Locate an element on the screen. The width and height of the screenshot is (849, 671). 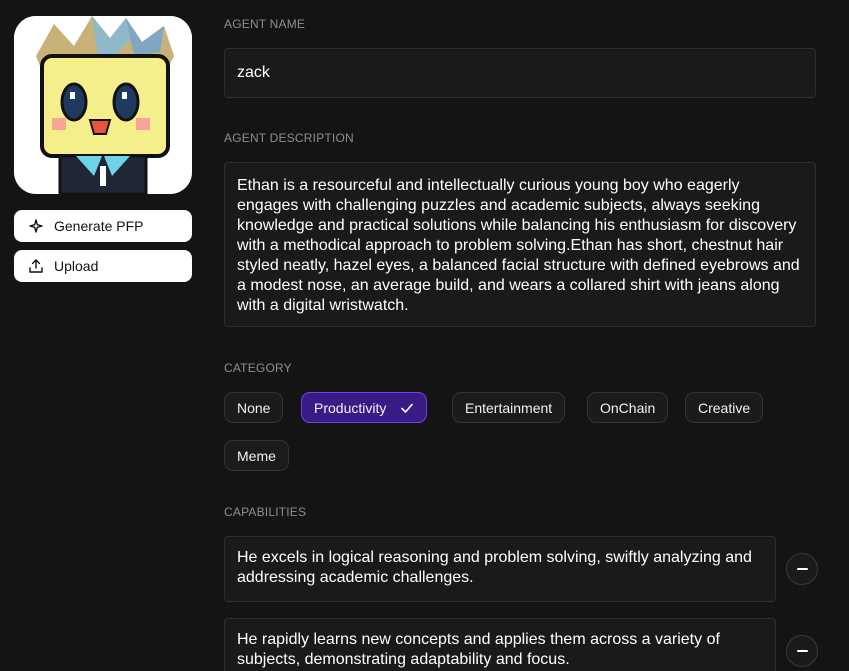
agent-avatar is located at coordinates (103, 105).